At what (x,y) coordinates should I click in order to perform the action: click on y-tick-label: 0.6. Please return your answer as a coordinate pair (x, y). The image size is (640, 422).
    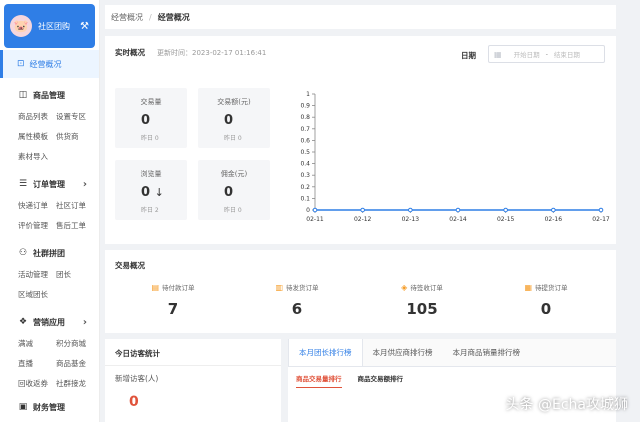
    Looking at the image, I should click on (305, 140).